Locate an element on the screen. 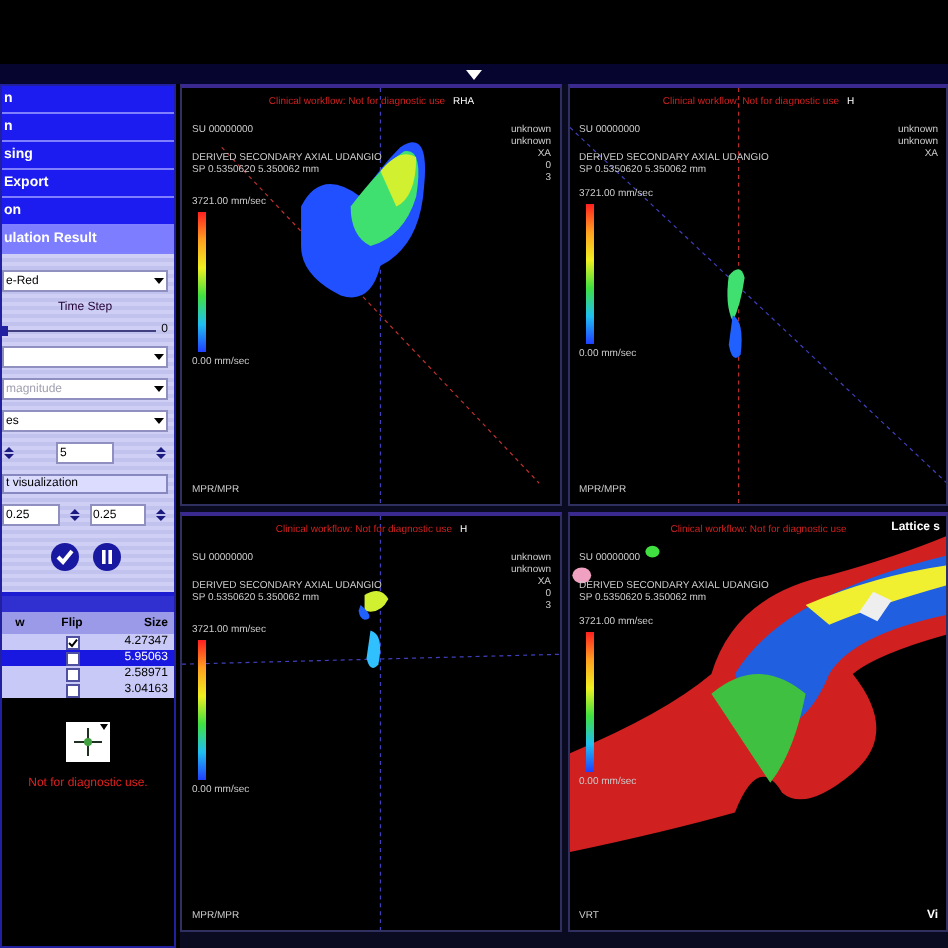 The height and width of the screenshot is (948, 948). caret-icon is located at coordinates (474, 74).